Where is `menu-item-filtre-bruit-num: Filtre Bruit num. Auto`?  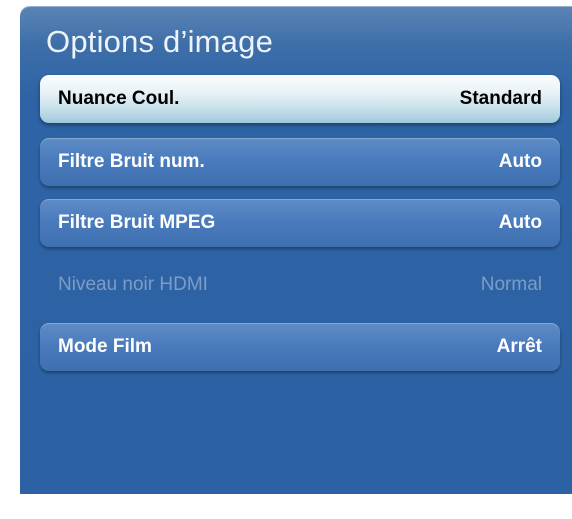
menu-item-filtre-bruit-num: Filtre Bruit num. Auto is located at coordinates (300, 162).